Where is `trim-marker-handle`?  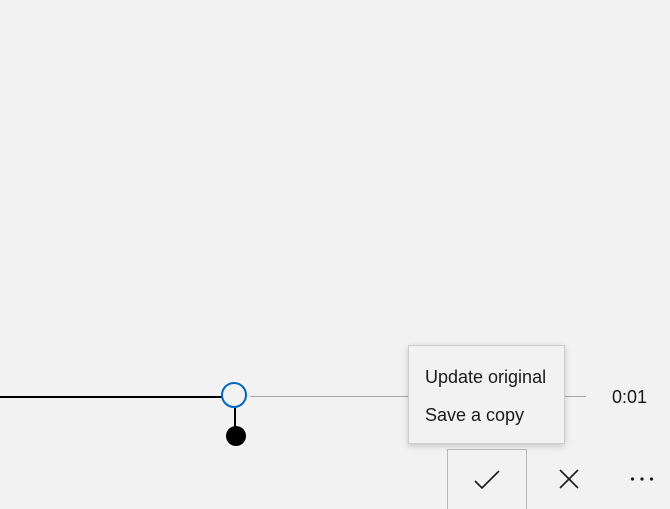 trim-marker-handle is located at coordinates (236, 436).